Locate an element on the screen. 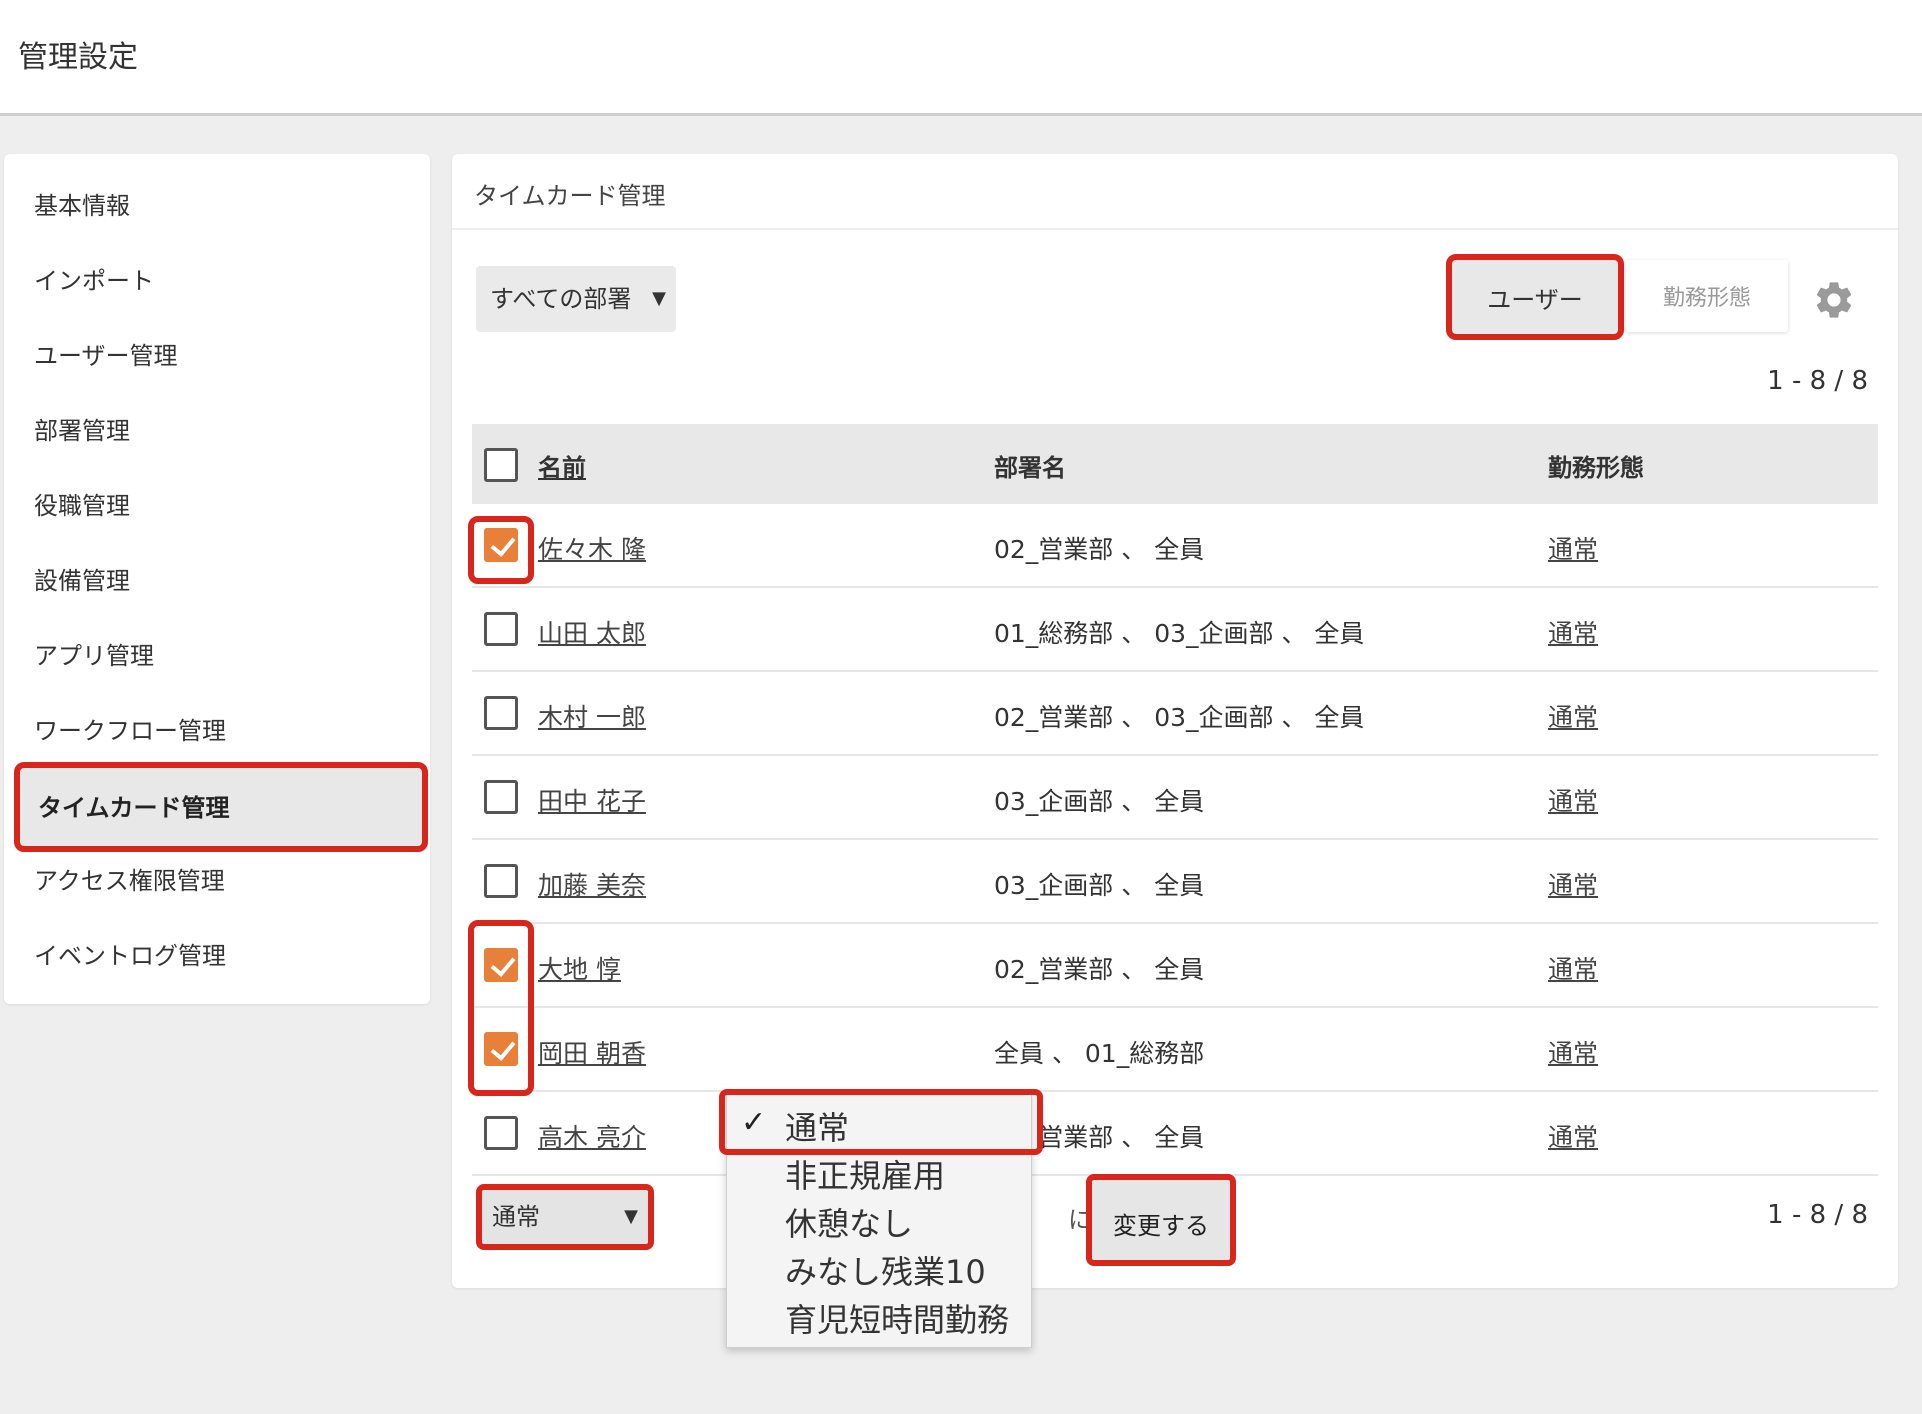 The height and width of the screenshot is (1414, 1922). table-row: 佐々木 隆 02_営業部 、 全員 通常 is located at coordinates (1175, 546).